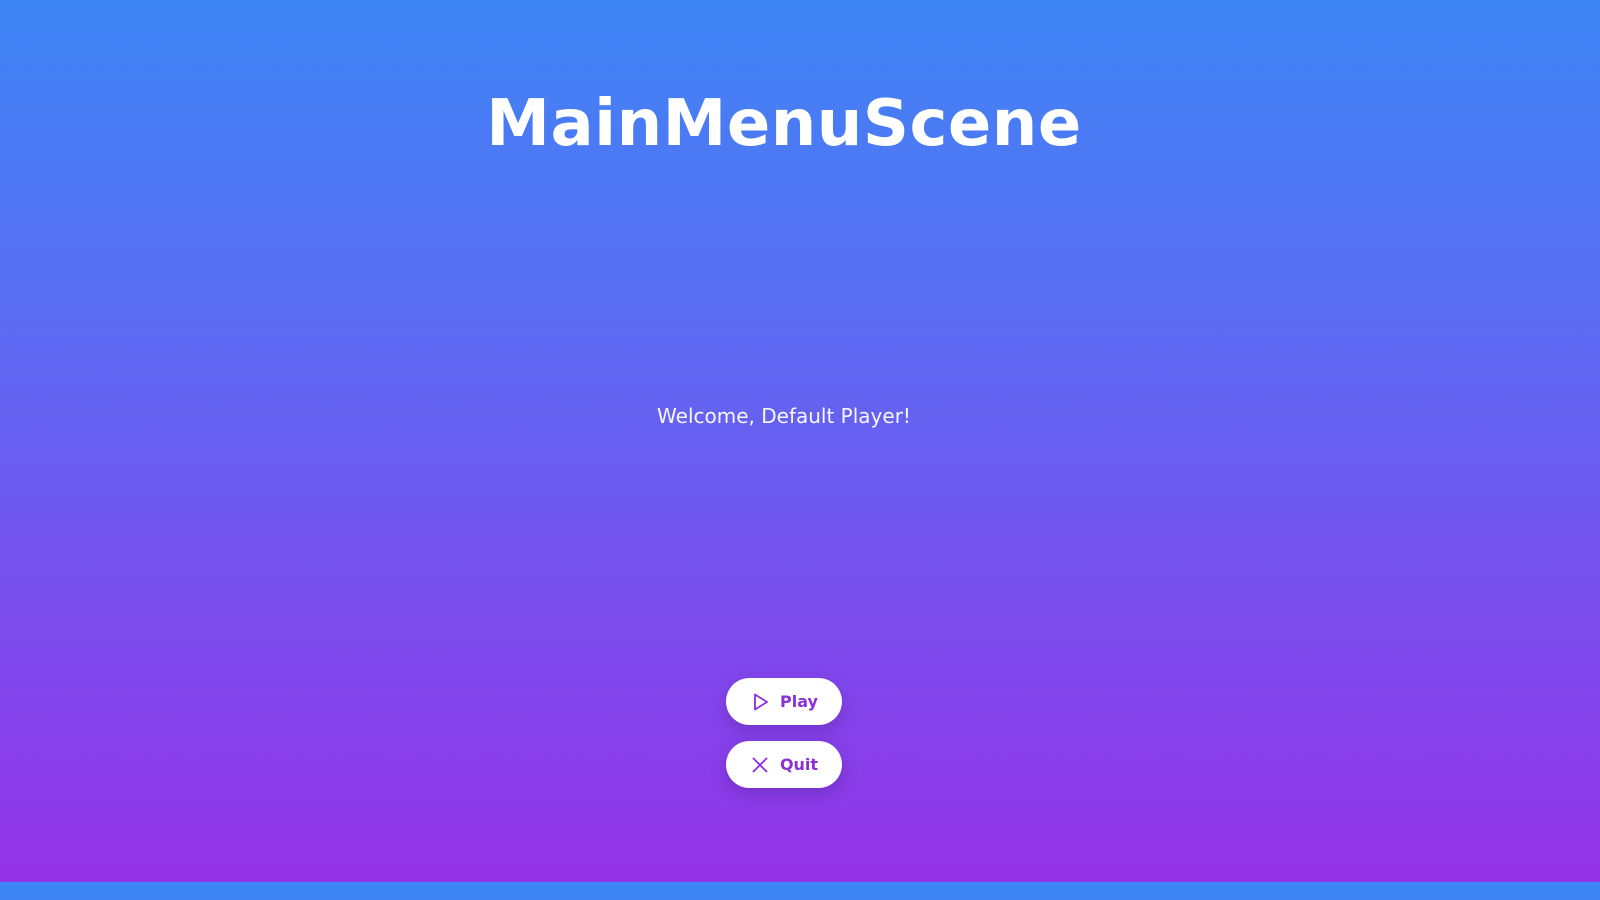 The height and width of the screenshot is (900, 1600). I want to click on scene-title: MainMenuScene, so click(784, 124).